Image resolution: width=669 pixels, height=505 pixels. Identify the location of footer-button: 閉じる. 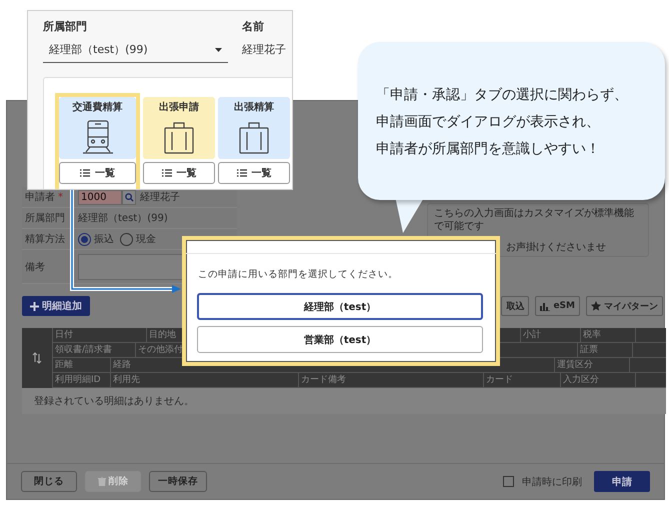
(49, 481).